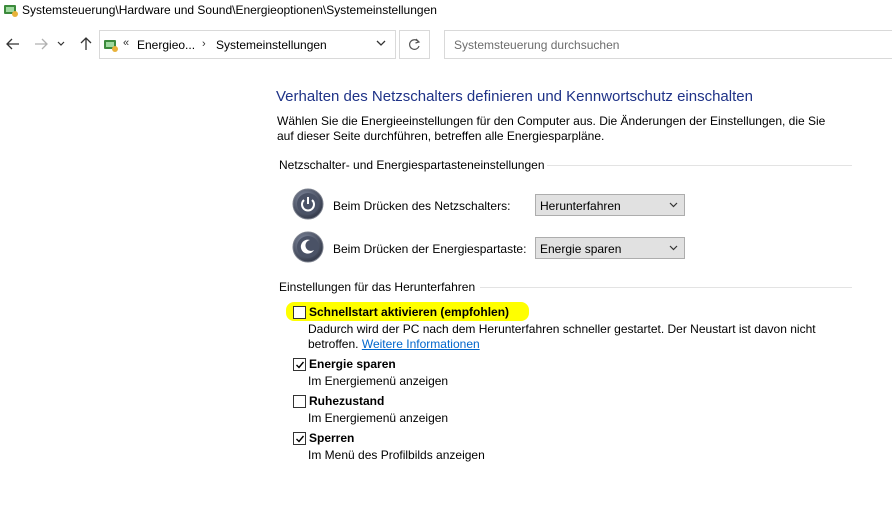 The width and height of the screenshot is (892, 526). I want to click on sleep-button-label: Beim Drücken der Energiespartaste:, so click(430, 249).